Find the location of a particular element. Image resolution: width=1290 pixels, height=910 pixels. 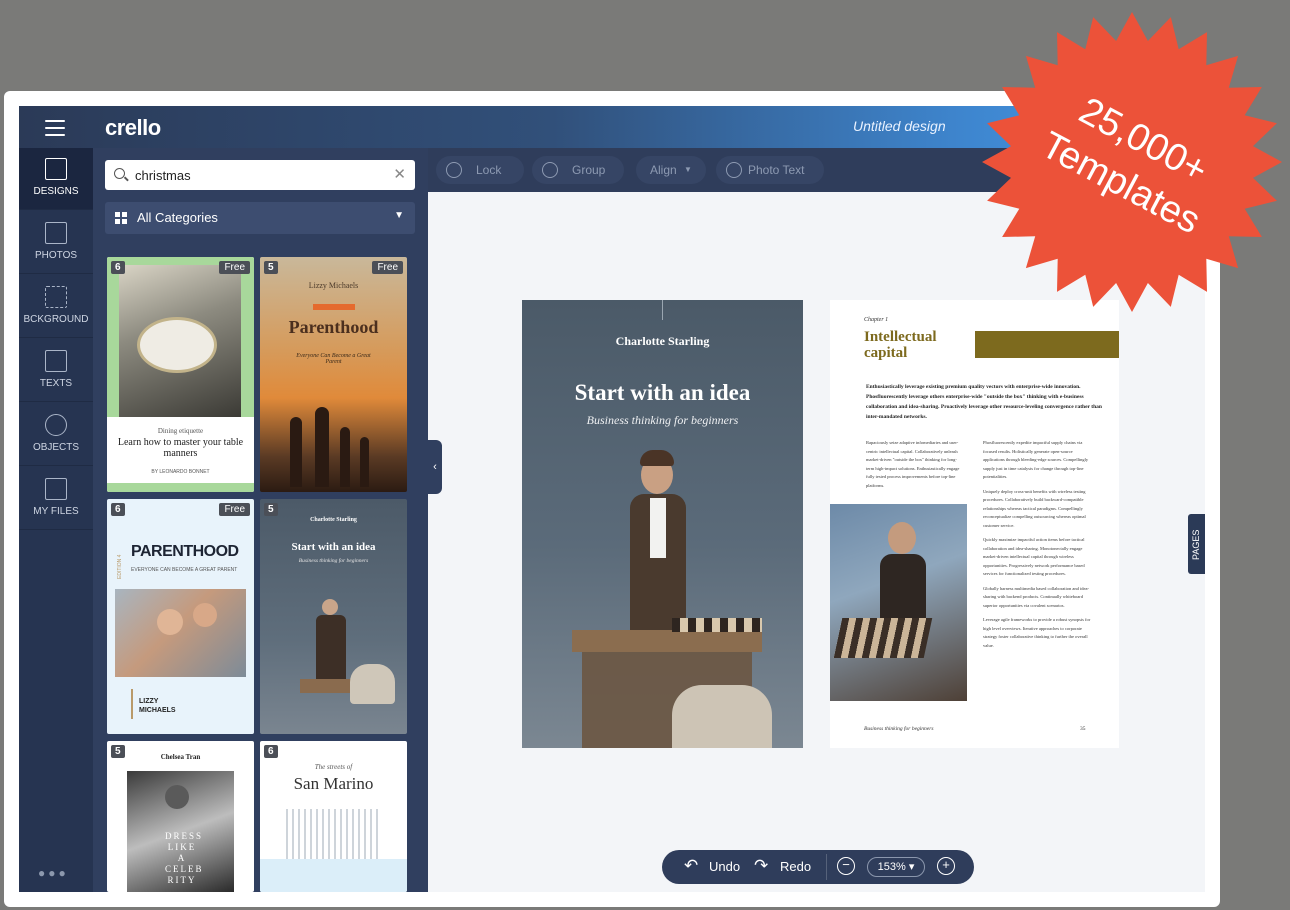

chair is located at coordinates (722, 716).